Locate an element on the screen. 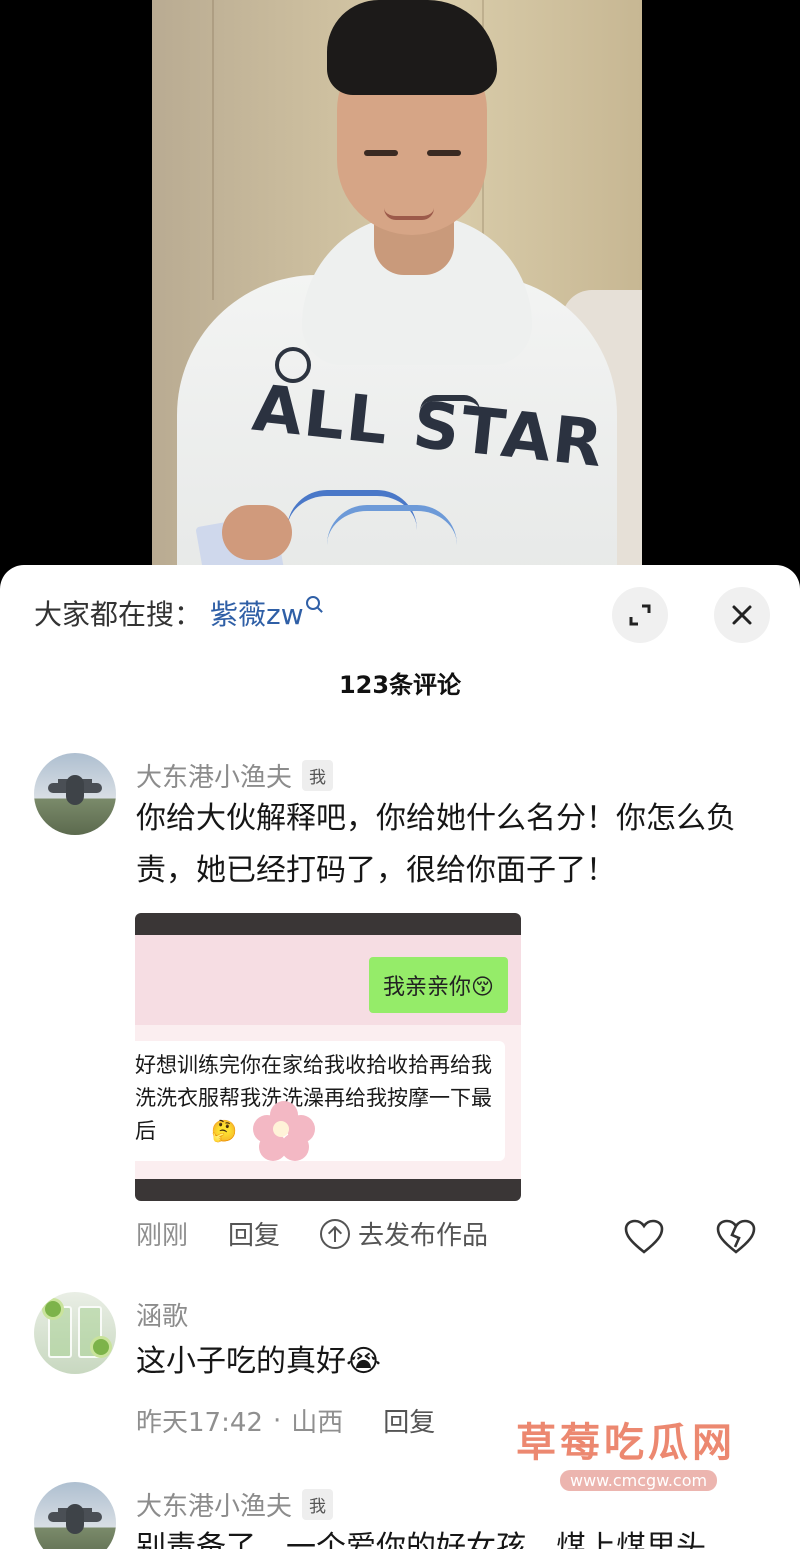 This screenshot has width=800, height=1549. trending-search-term: 紫薇zw is located at coordinates (257, 613).